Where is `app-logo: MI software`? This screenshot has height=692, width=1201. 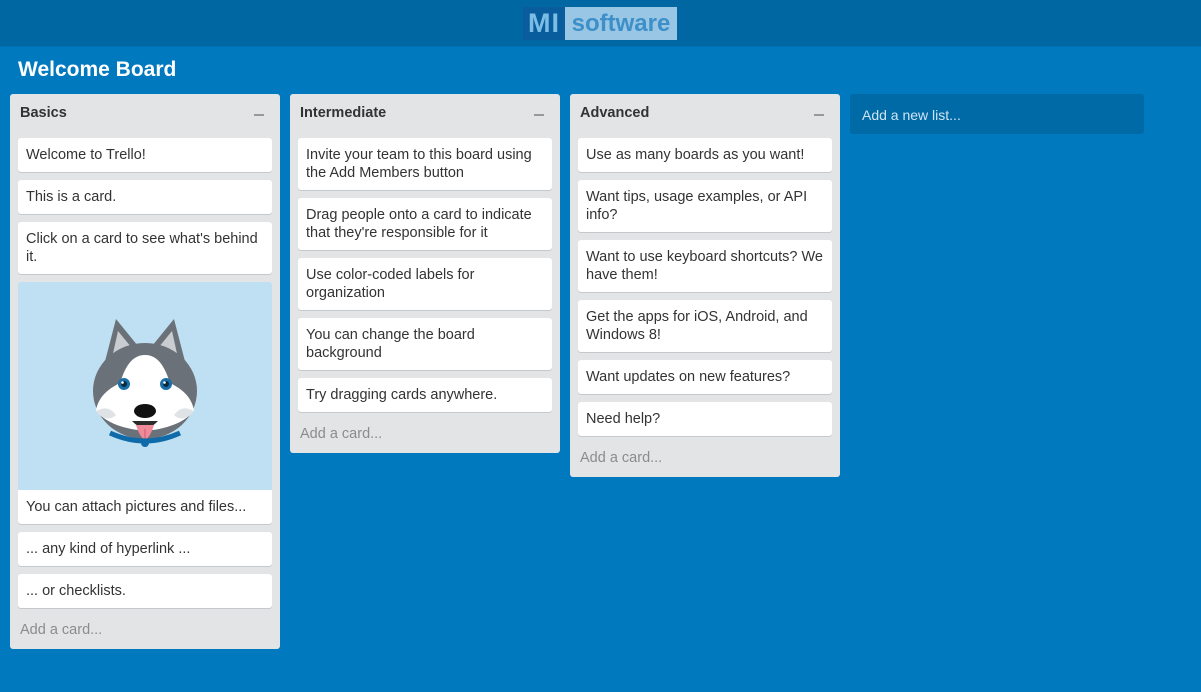
app-logo: MI software is located at coordinates (600, 23).